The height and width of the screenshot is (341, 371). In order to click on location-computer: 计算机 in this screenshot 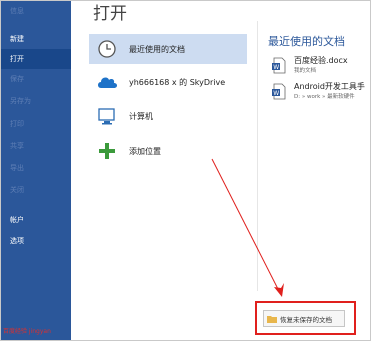, I will do `click(168, 116)`.